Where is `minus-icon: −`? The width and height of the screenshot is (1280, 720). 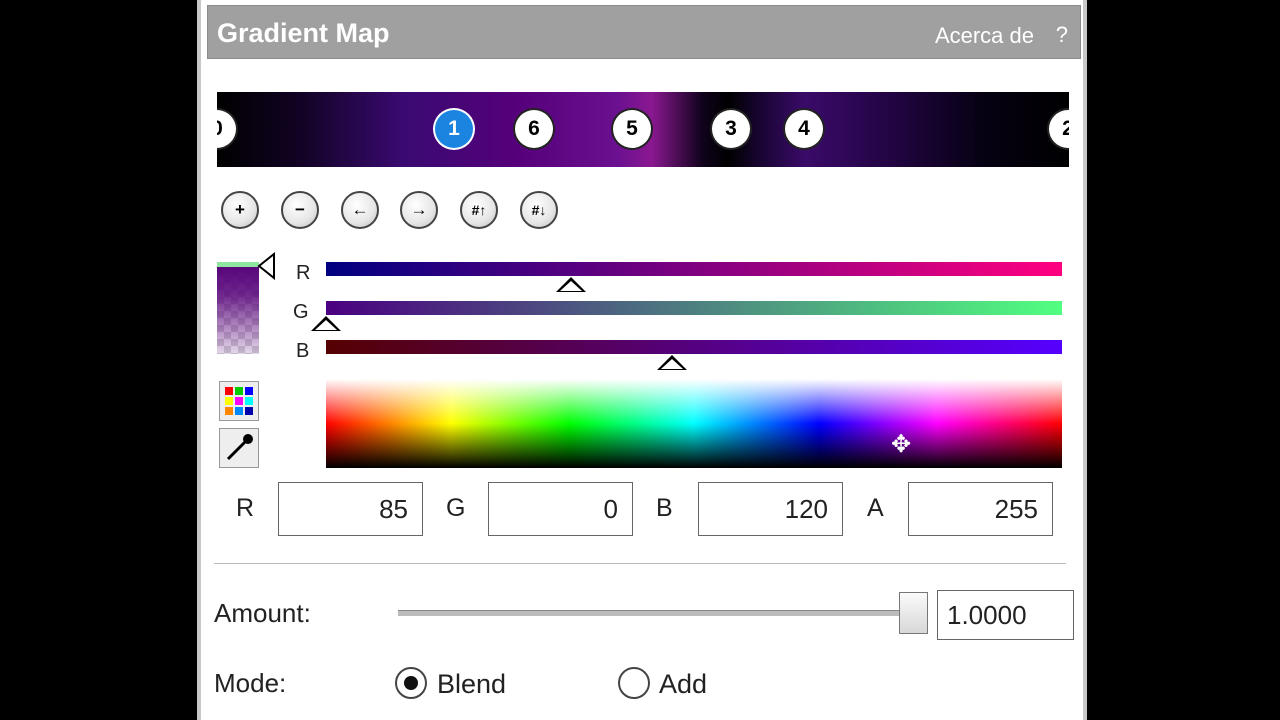
minus-icon: − is located at coordinates (300, 209).